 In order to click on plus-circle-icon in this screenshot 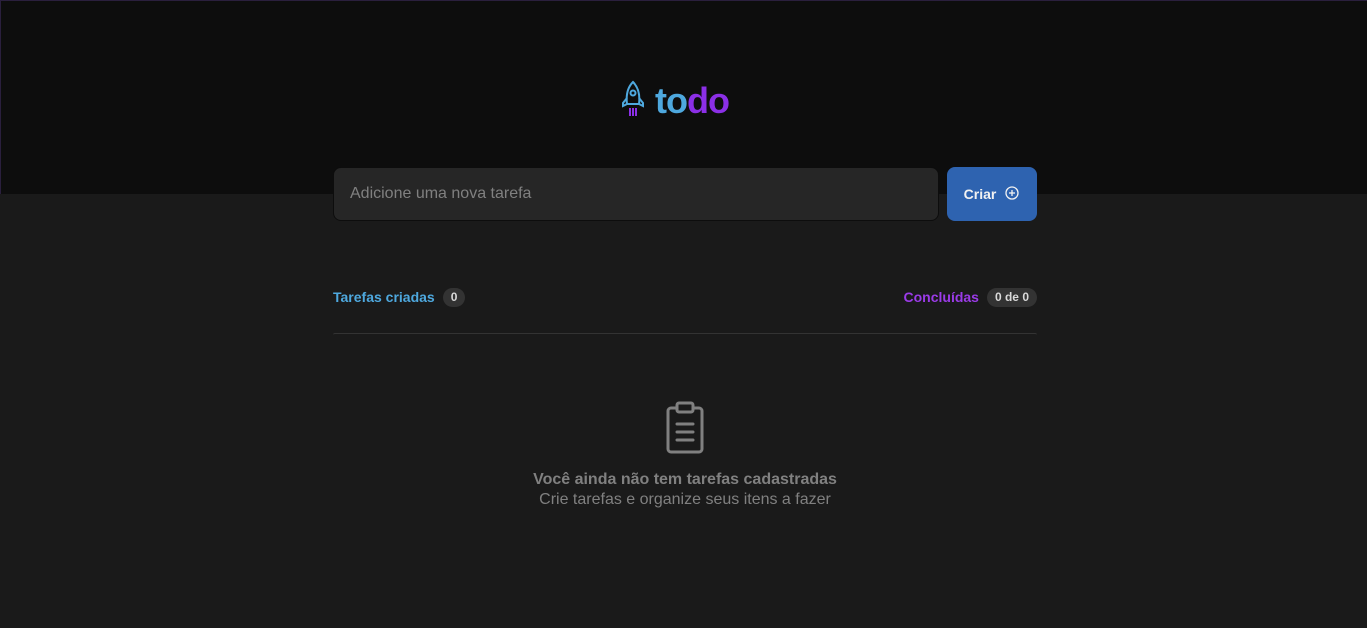, I will do `click(1012, 194)`.